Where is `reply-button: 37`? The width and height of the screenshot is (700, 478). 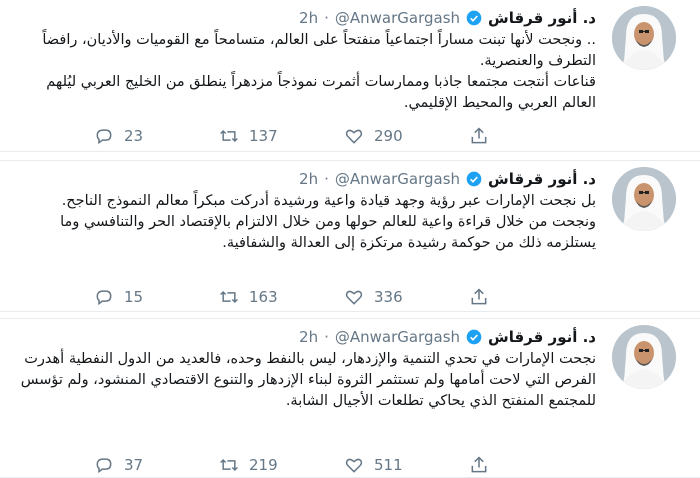
reply-button: 37 is located at coordinates (156, 465).